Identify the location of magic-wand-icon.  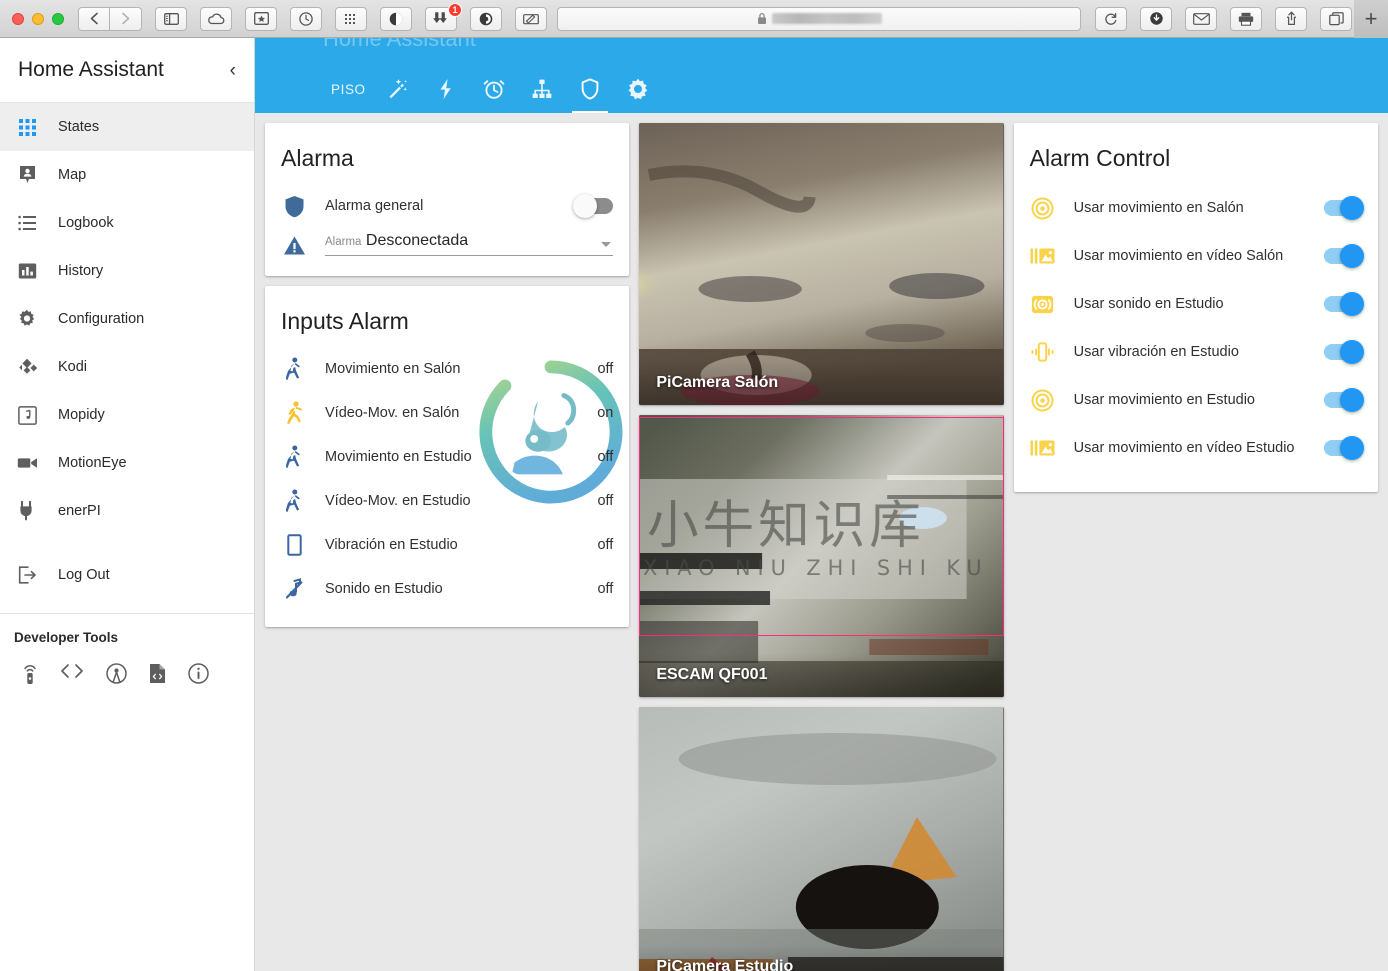
(398, 89).